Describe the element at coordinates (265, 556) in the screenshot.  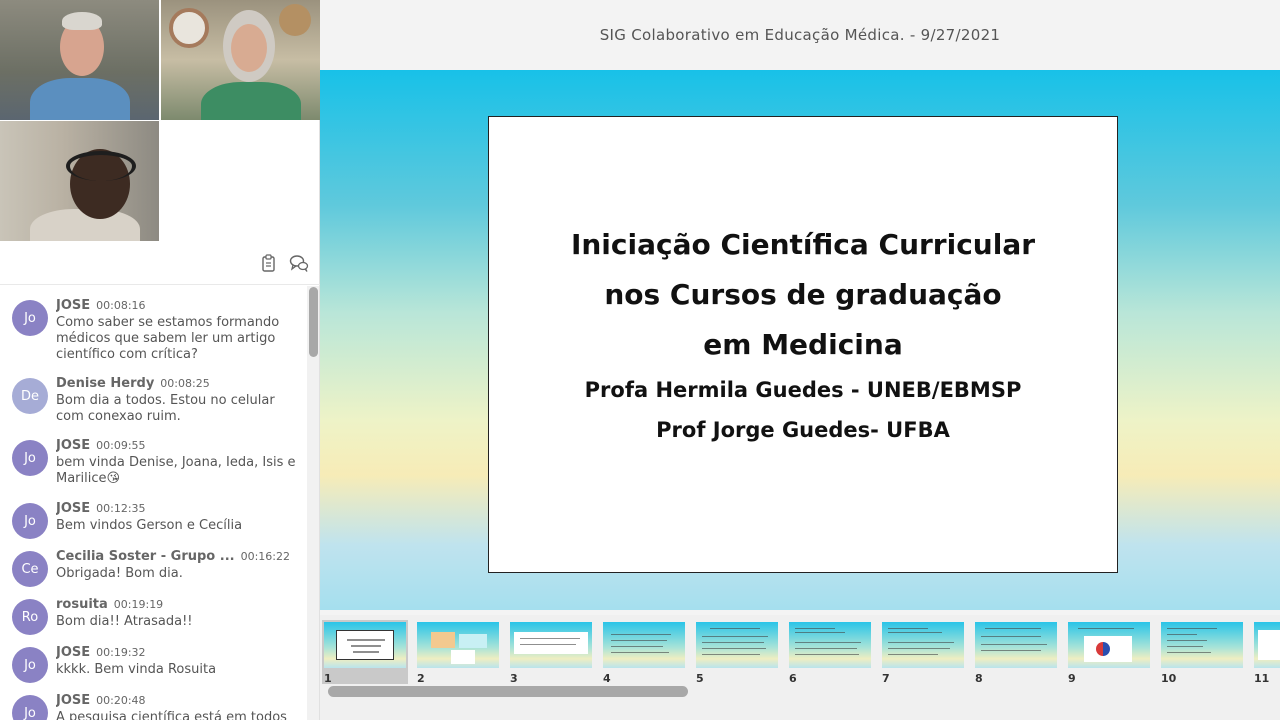
I see `message-time: 00:16:22` at that location.